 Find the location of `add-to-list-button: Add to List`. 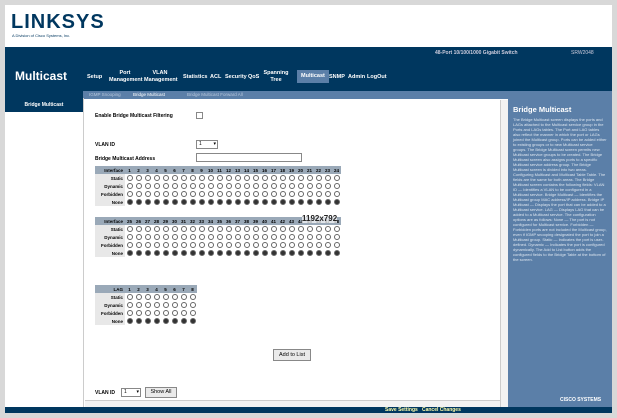

add-to-list-button: Add to List is located at coordinates (292, 355).